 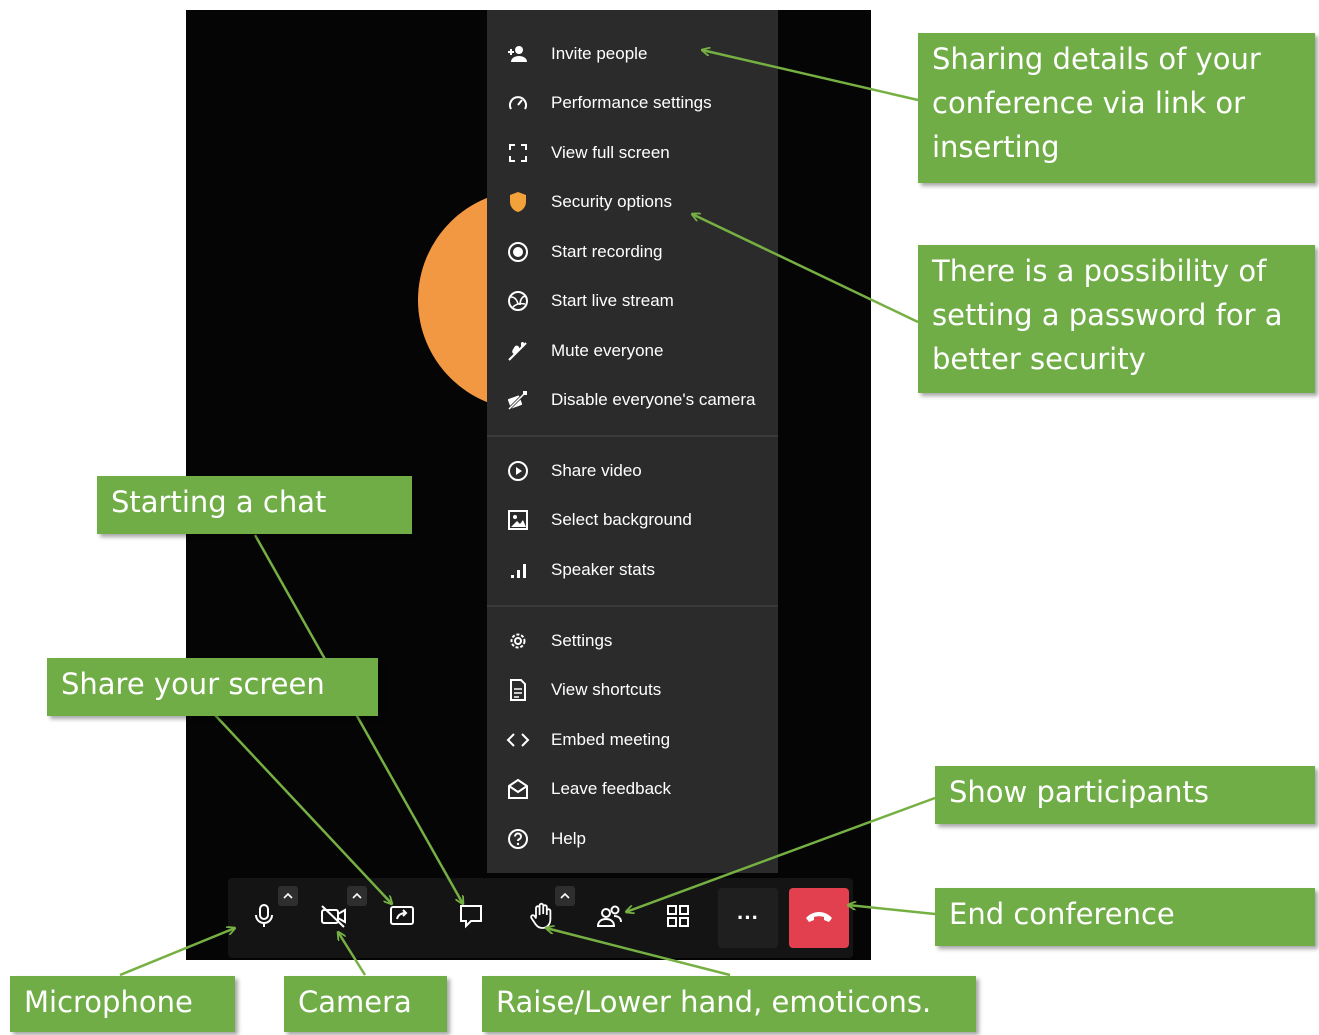 What do you see at coordinates (603, 569) in the screenshot?
I see `menu-item-label: Speaker stats` at bounding box center [603, 569].